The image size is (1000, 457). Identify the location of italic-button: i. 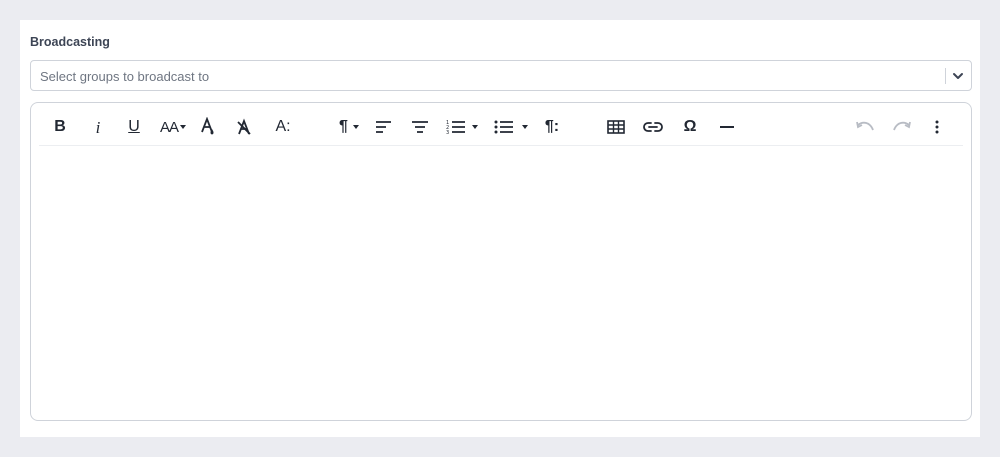
(98, 127).